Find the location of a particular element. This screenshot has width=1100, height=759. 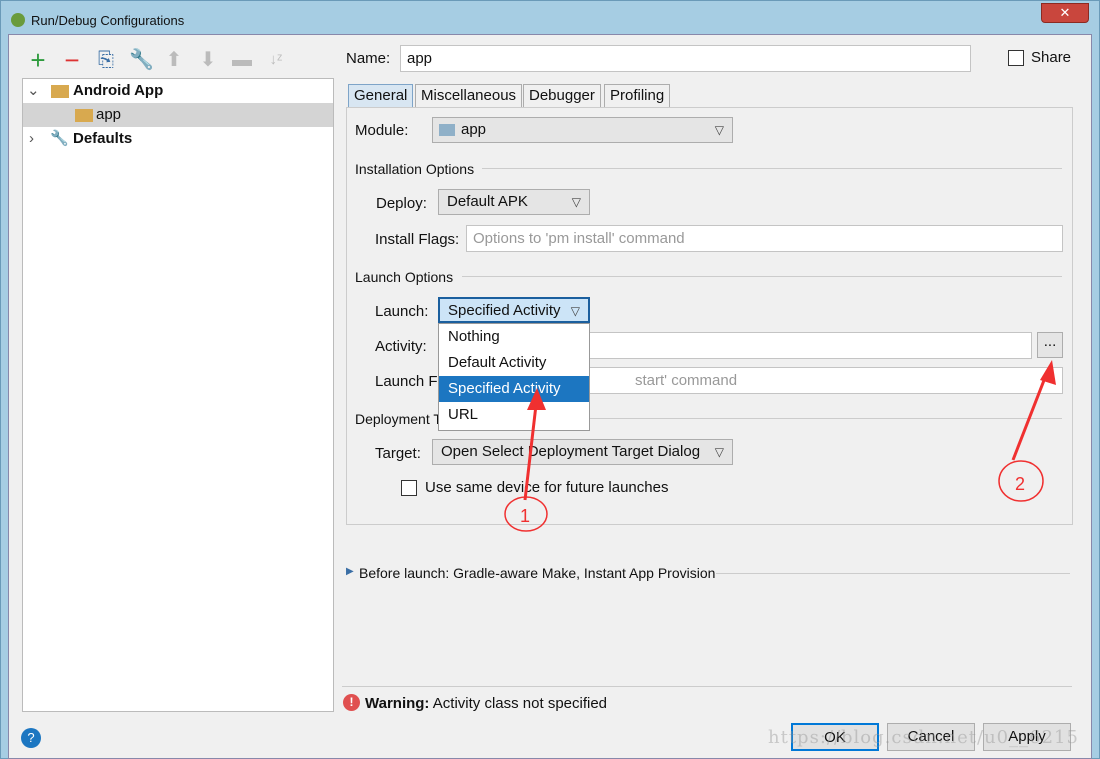

ok-button: OK is located at coordinates (835, 737).